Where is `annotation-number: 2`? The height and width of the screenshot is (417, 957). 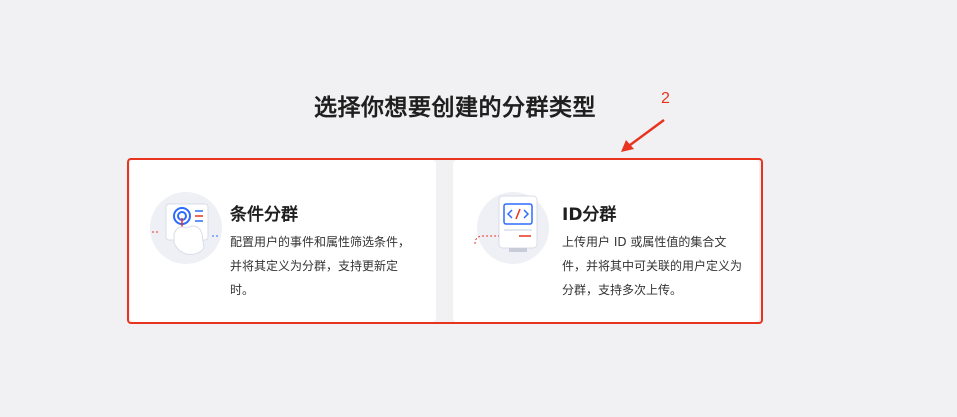 annotation-number: 2 is located at coordinates (665, 98).